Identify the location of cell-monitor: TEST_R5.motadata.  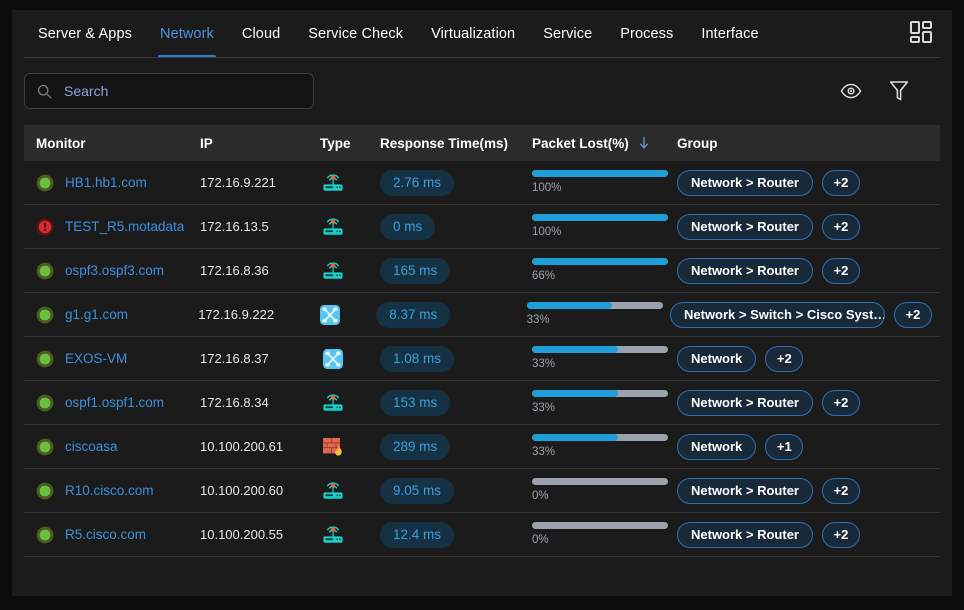
(112, 227).